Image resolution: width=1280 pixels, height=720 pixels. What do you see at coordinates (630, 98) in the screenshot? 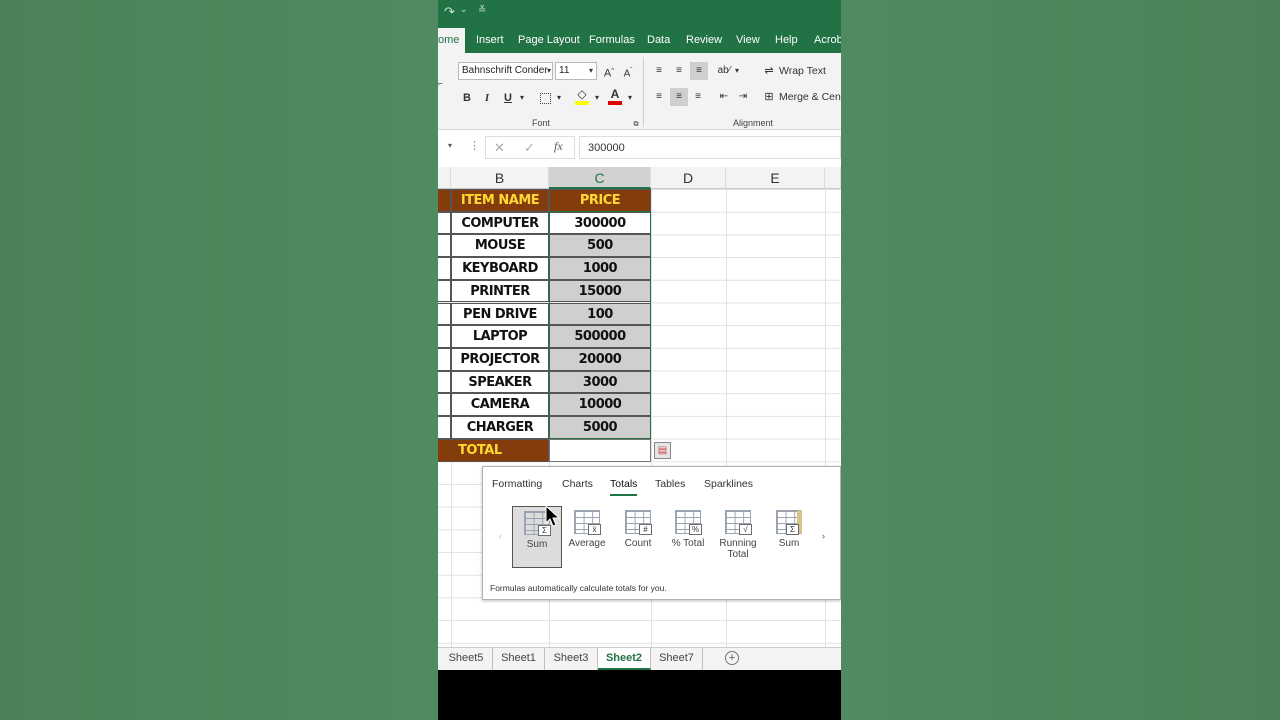
I see `font-color-dropdown-icon: ▾` at bounding box center [630, 98].